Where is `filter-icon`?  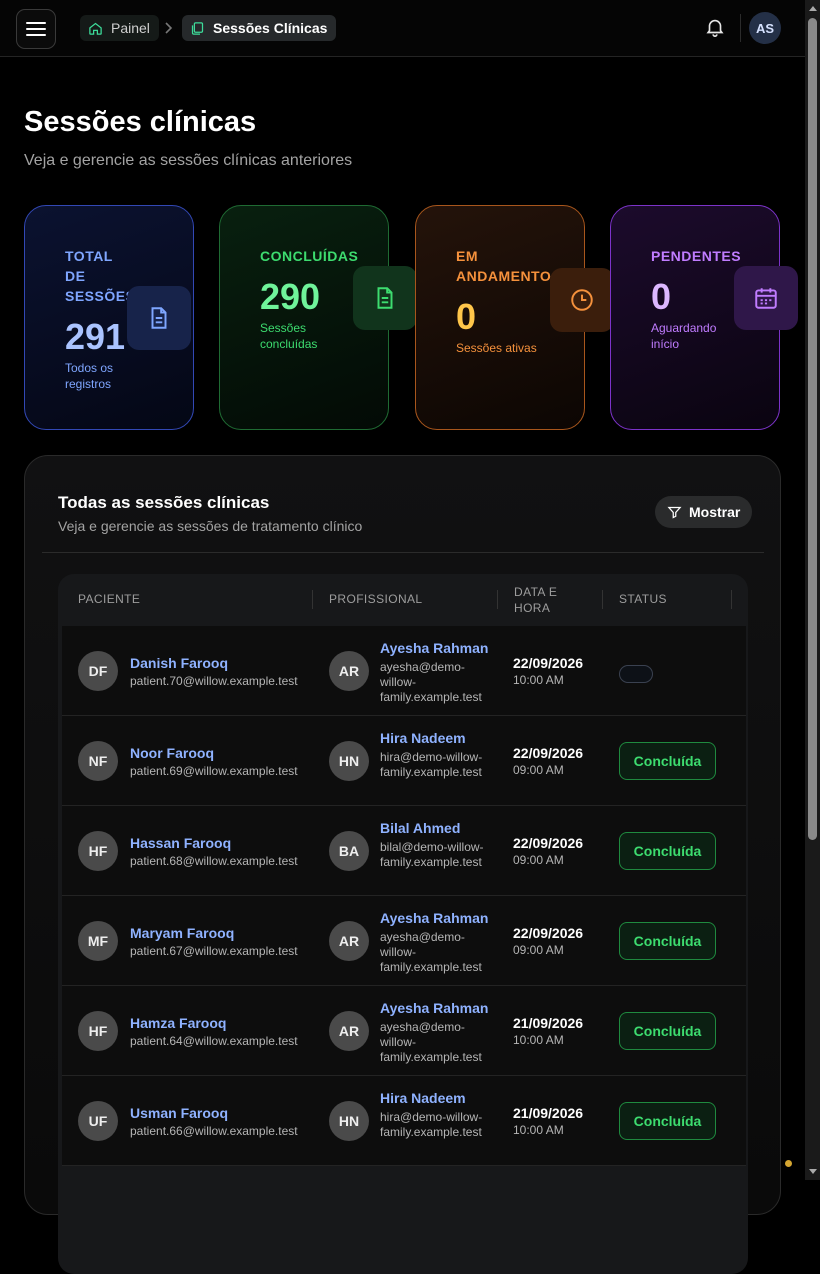 filter-icon is located at coordinates (674, 512).